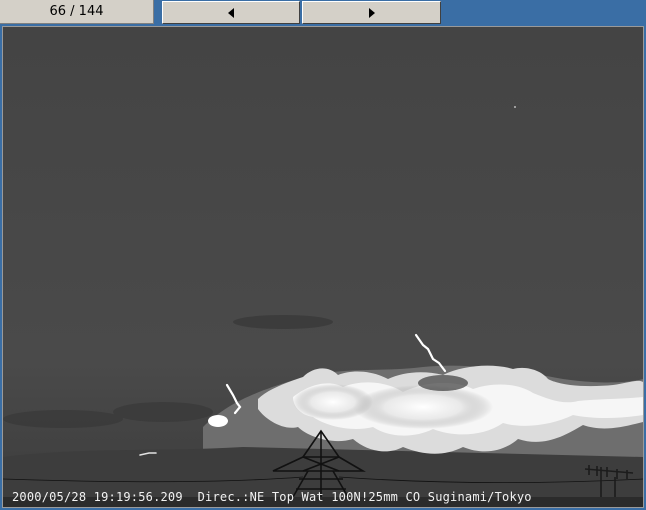 The height and width of the screenshot is (510, 646). What do you see at coordinates (77, 12) in the screenshot?
I see `frame-counter: 66 / 144` at bounding box center [77, 12].